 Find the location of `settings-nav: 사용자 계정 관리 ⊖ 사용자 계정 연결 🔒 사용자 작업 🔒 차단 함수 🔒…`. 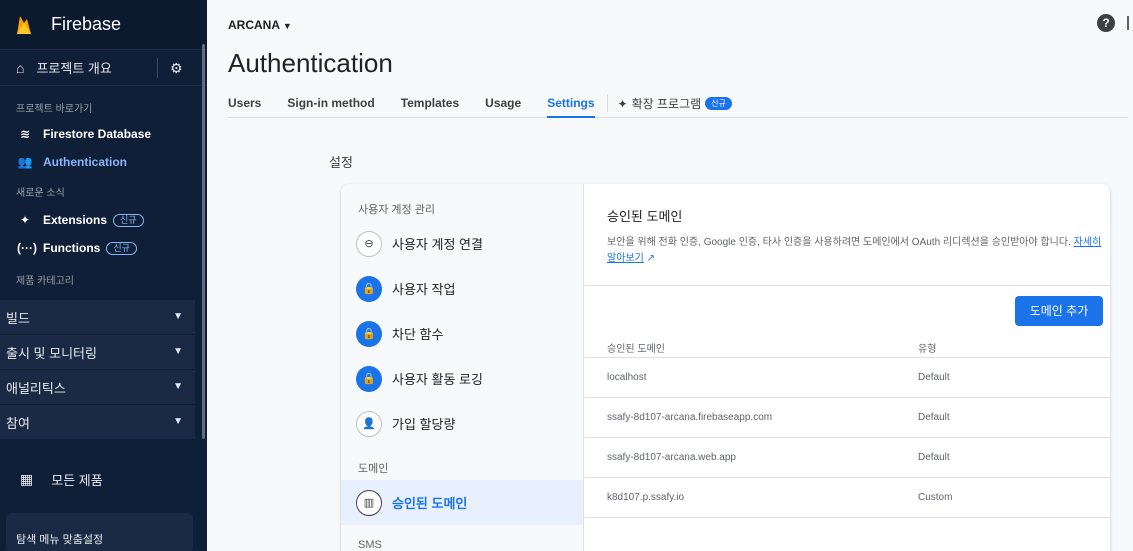

settings-nav: 사용자 계정 관리 ⊖ 사용자 계정 연결 🔒 사용자 작업 🔒 차단 함수 🔒… is located at coordinates (462, 367).